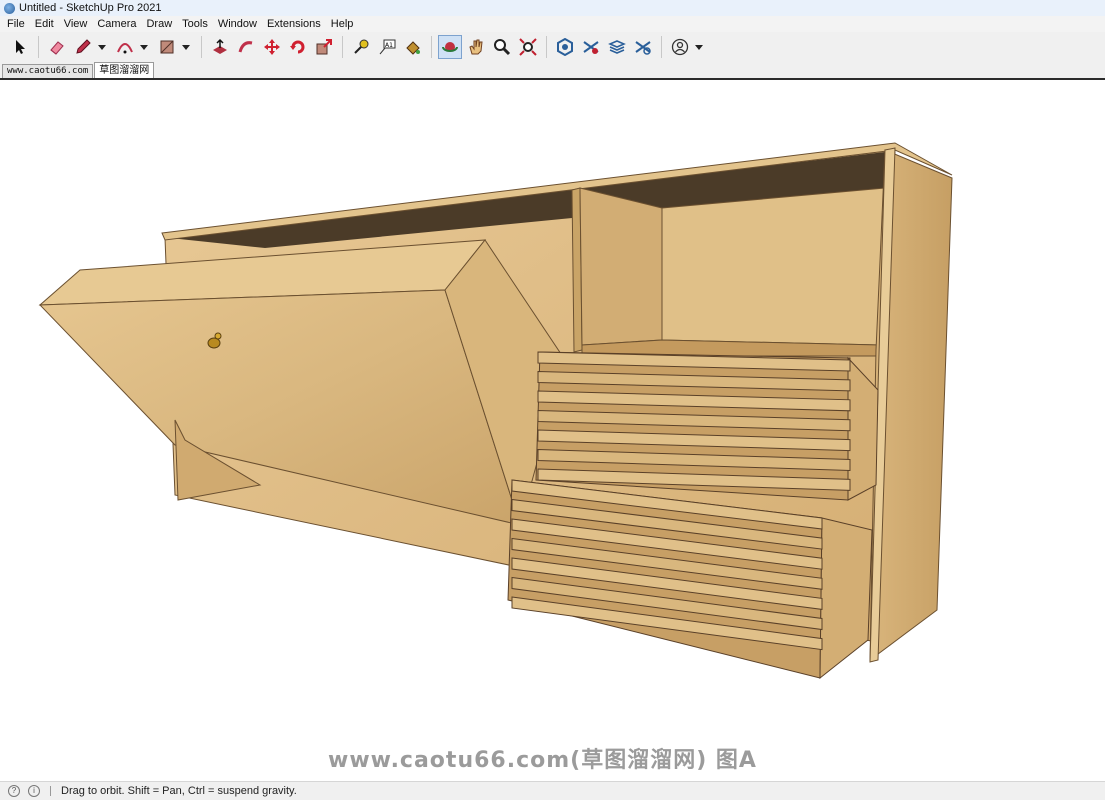 The height and width of the screenshot is (800, 1105). I want to click on arc-tool-dropdown, so click(144, 47).